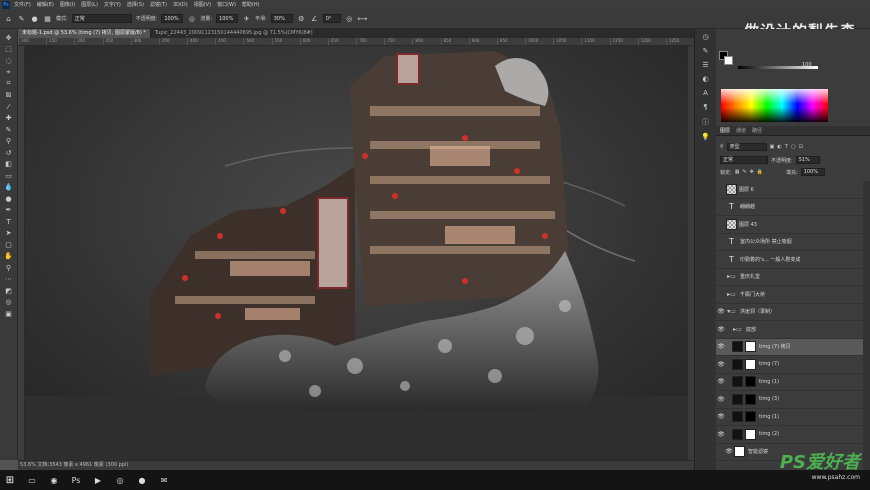 The image size is (870, 490). I want to click on crop-tool-icon: ⌗, so click(9, 84).